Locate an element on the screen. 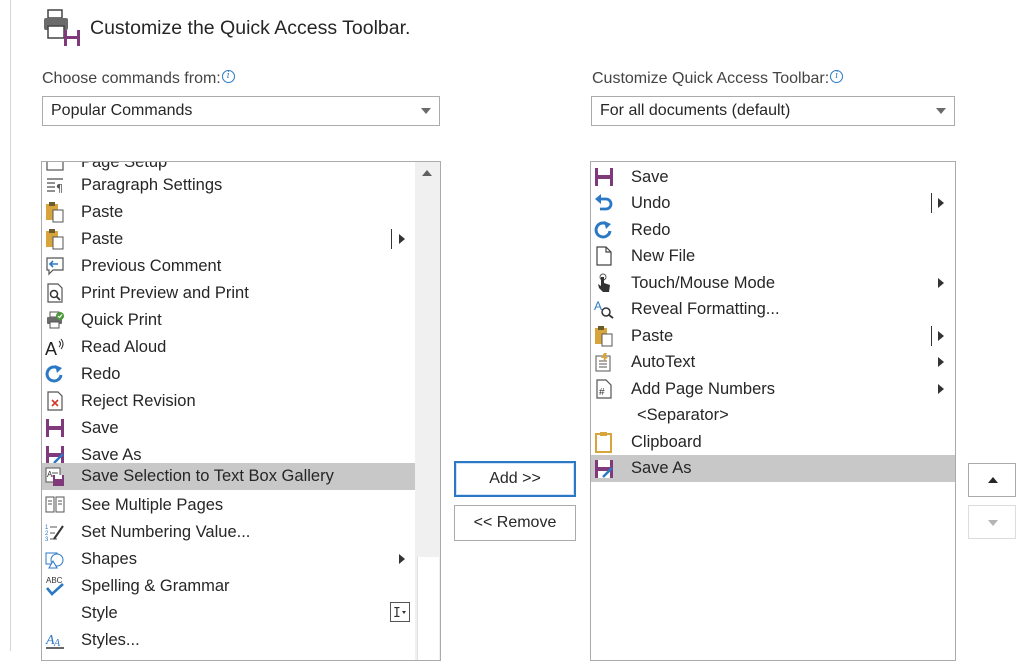 Image resolution: width=1024 pixels, height=661 pixels. move-up-button is located at coordinates (992, 480).